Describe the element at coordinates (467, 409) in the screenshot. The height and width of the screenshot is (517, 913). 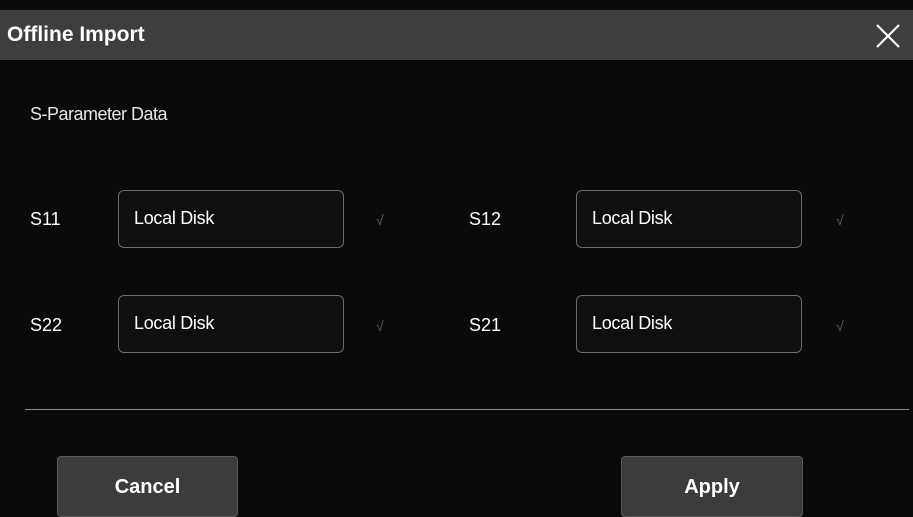
I see `divider` at that location.